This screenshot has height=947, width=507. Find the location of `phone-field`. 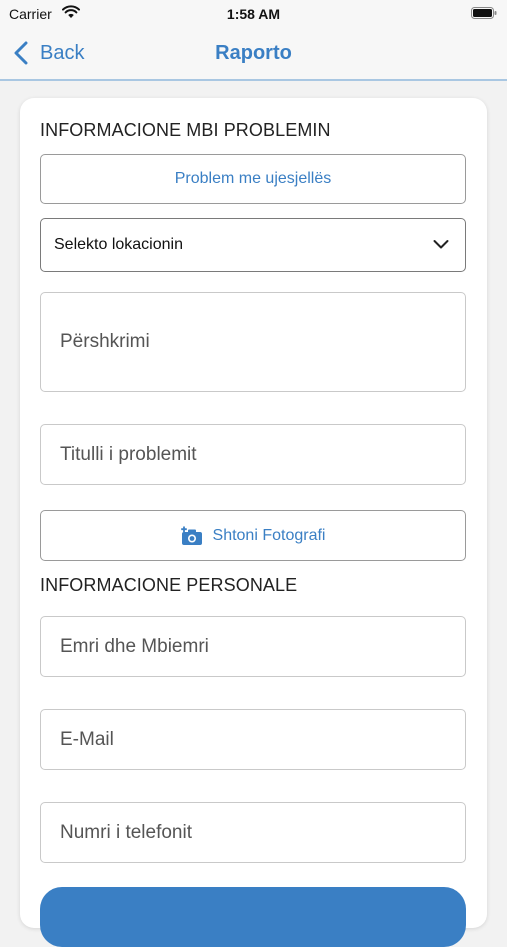

phone-field is located at coordinates (253, 832).